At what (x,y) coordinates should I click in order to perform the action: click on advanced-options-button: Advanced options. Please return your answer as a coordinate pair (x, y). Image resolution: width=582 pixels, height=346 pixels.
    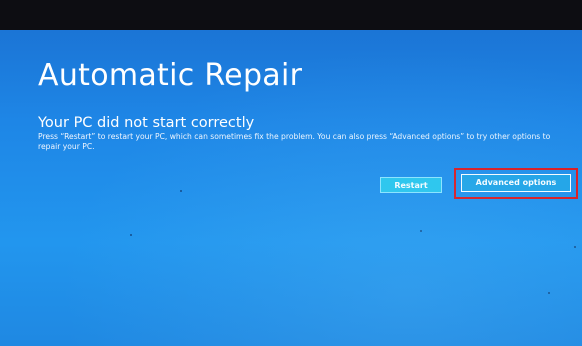
    Looking at the image, I should click on (516, 183).